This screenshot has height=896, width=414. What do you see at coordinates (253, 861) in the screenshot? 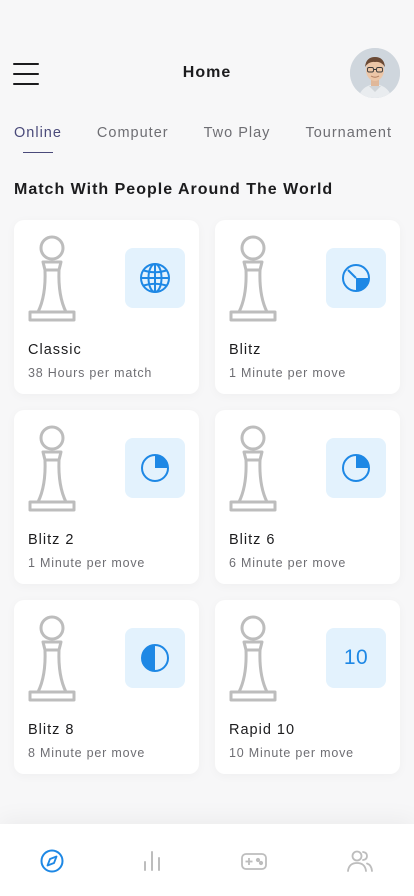
I see `gamepad-icon` at bounding box center [253, 861].